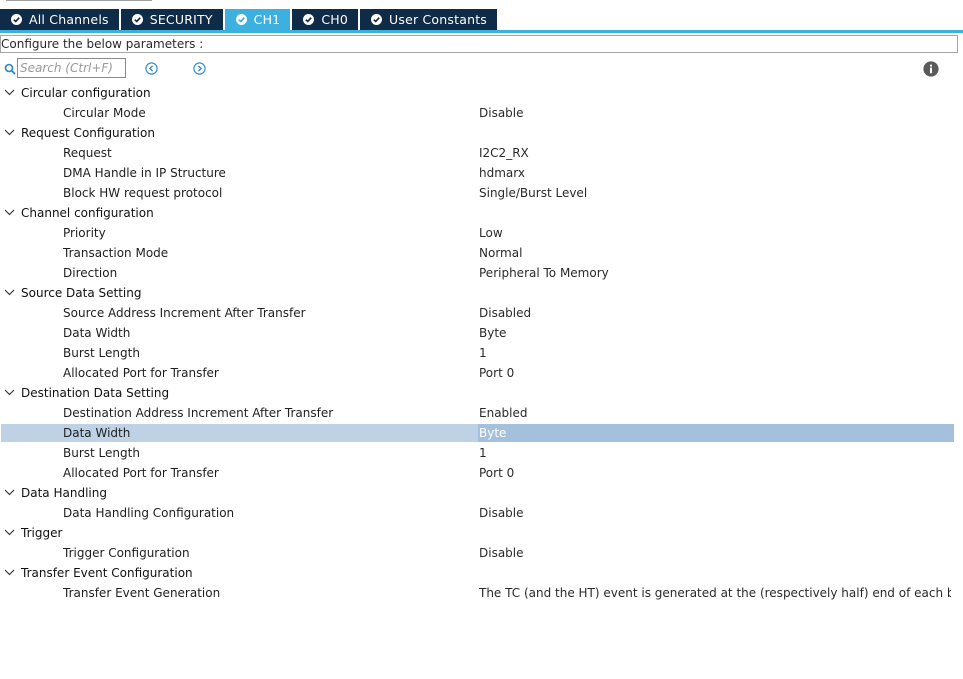  I want to click on parameter-name: Data Handling Configuration, so click(149, 513).